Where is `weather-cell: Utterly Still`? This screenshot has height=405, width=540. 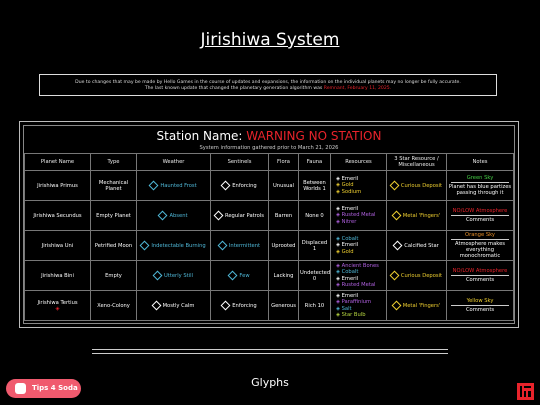
weather-cell: Utterly Still is located at coordinates (173, 275).